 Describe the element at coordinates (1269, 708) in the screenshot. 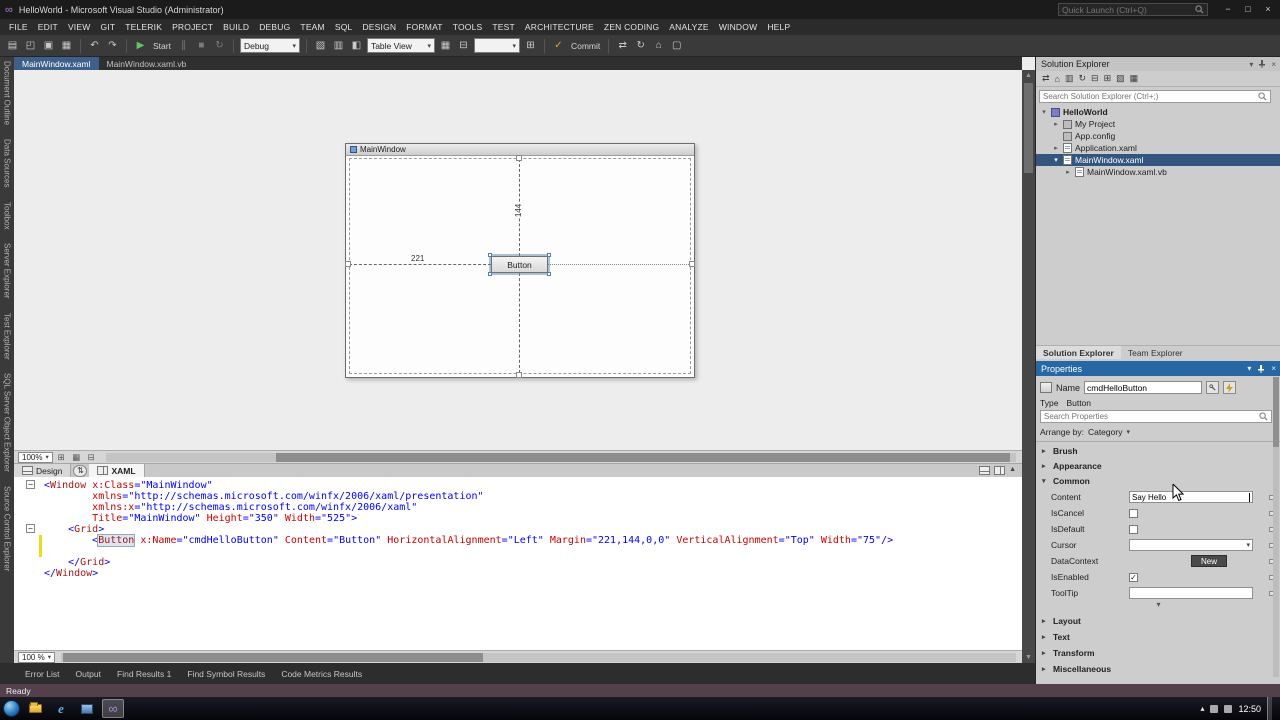

I see `show-desktop-button` at that location.